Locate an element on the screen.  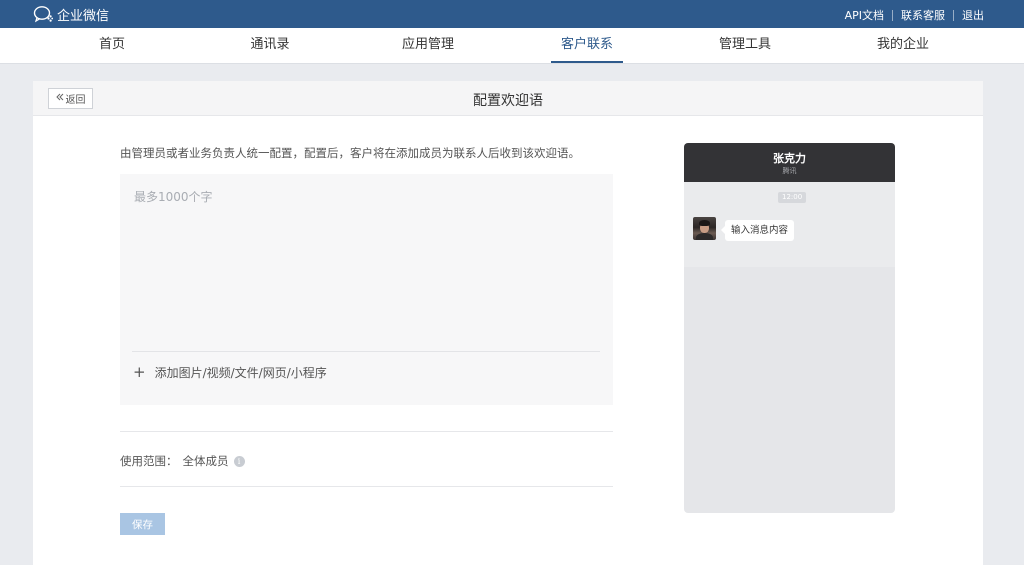
plus-icon: + is located at coordinates (139, 372).